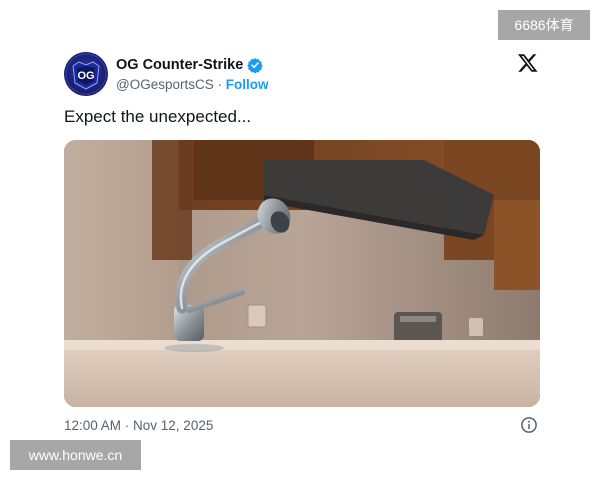 The image size is (600, 480). I want to click on author-handle-row: @OGesportsCS · Follow, so click(192, 84).